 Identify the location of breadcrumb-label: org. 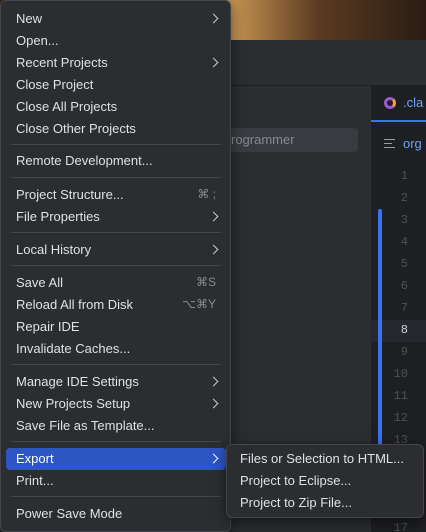
(412, 143).